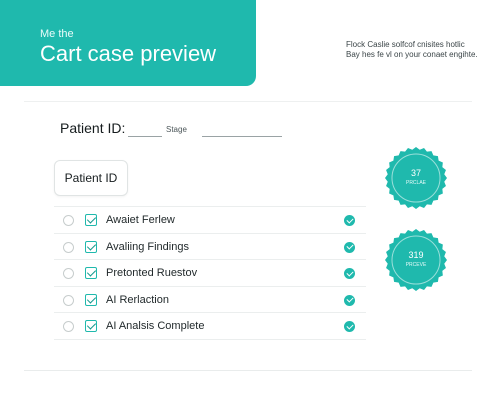 This screenshot has height=400, width=496. I want to click on score-seal: 37 PRCLAE, so click(416, 178).